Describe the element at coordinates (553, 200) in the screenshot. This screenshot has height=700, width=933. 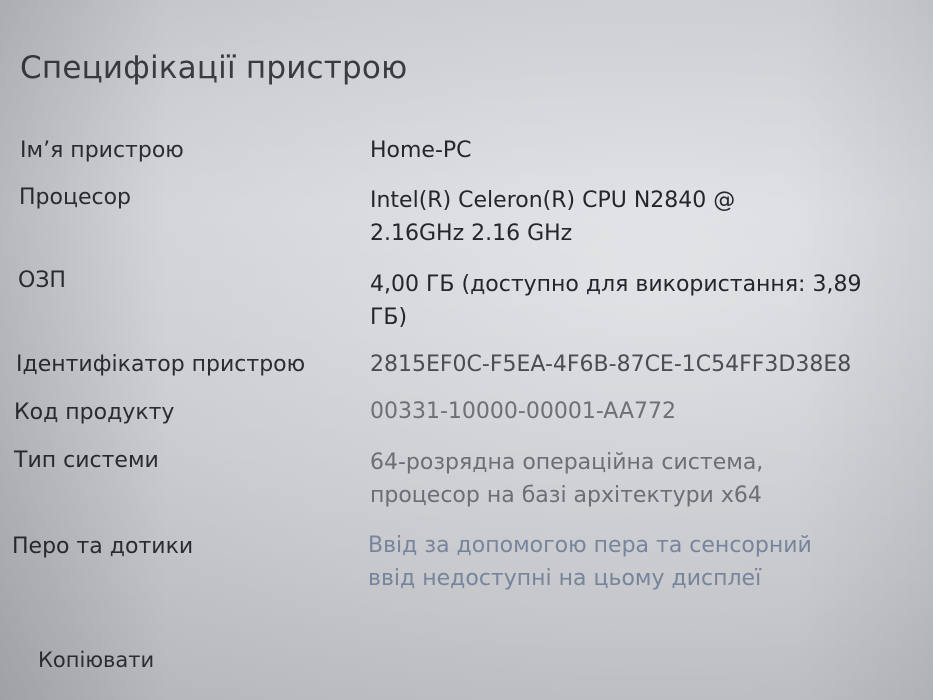
I see `spec-value-line: Intel(R) Celeron(R) CPU N2840 @` at that location.